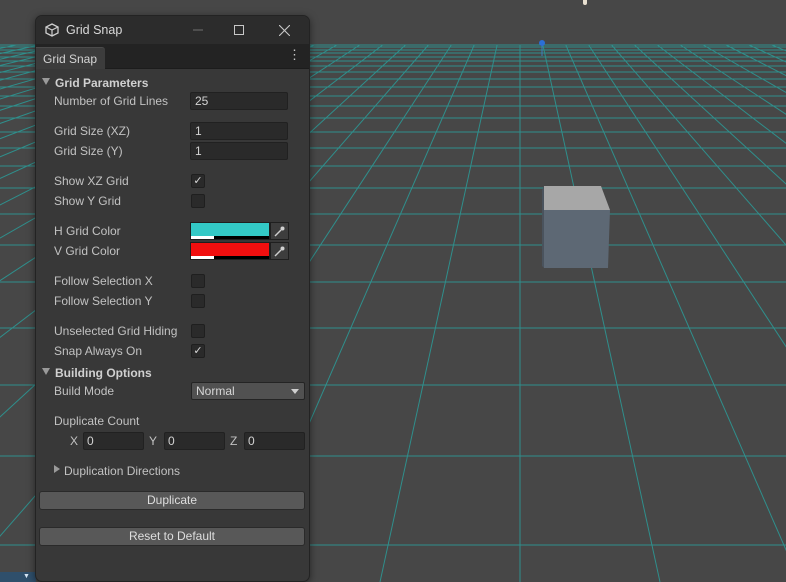  I want to click on section-header: Grid Parameters, so click(102, 83).